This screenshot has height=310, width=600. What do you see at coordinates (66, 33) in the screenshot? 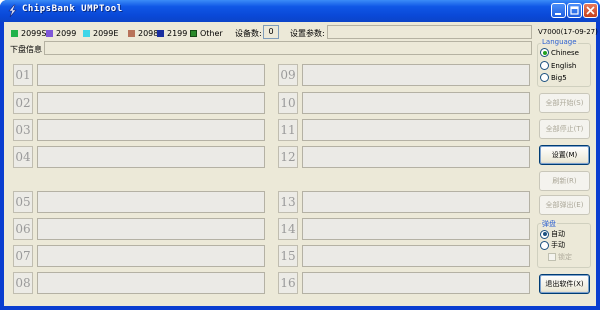
I see `legend-label: 2099` at bounding box center [66, 33].